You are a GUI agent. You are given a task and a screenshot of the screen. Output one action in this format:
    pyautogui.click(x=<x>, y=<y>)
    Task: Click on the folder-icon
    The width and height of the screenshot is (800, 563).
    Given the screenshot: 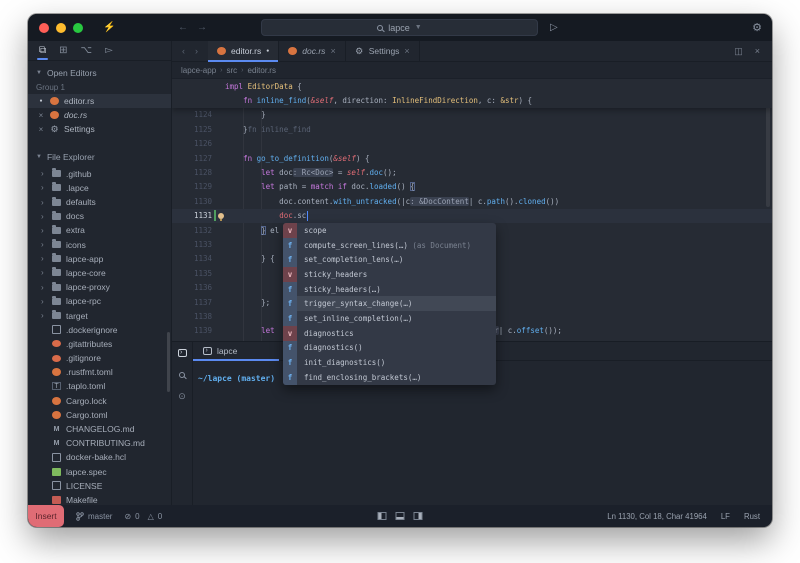 What is the action you would take?
    pyautogui.click(x=56, y=201)
    